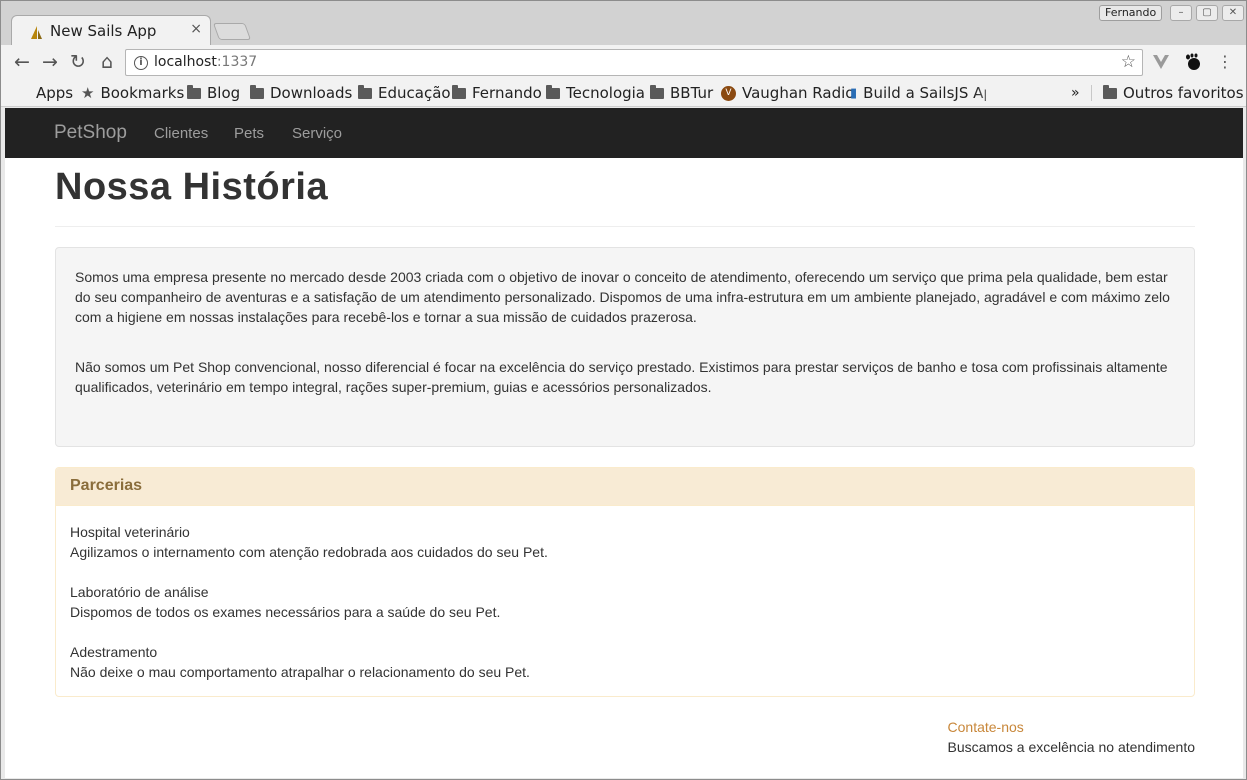  Describe the element at coordinates (625, 487) in the screenshot. I see `partners-panel-heading: Parcerias` at that location.